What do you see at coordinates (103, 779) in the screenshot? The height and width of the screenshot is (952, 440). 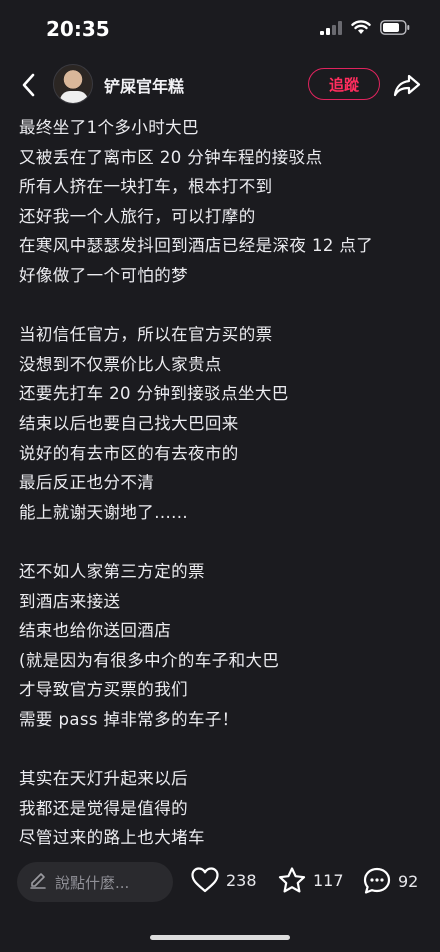 I see `post-line: 其实在天灯升起来以后` at bounding box center [103, 779].